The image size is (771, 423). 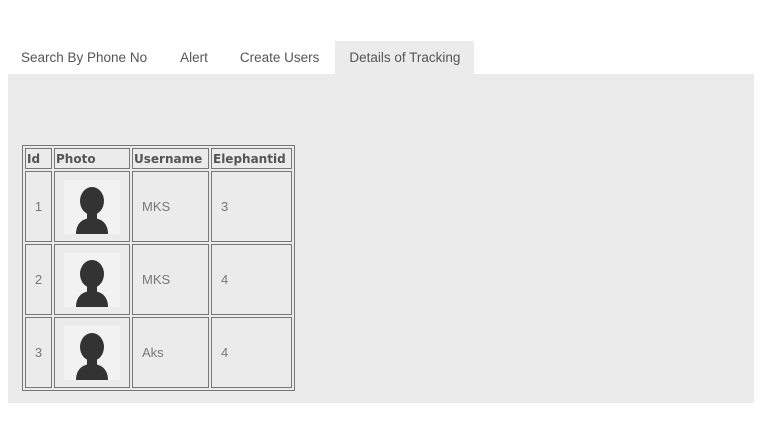 I want to click on tab-create-users: Create Users, so click(x=280, y=57).